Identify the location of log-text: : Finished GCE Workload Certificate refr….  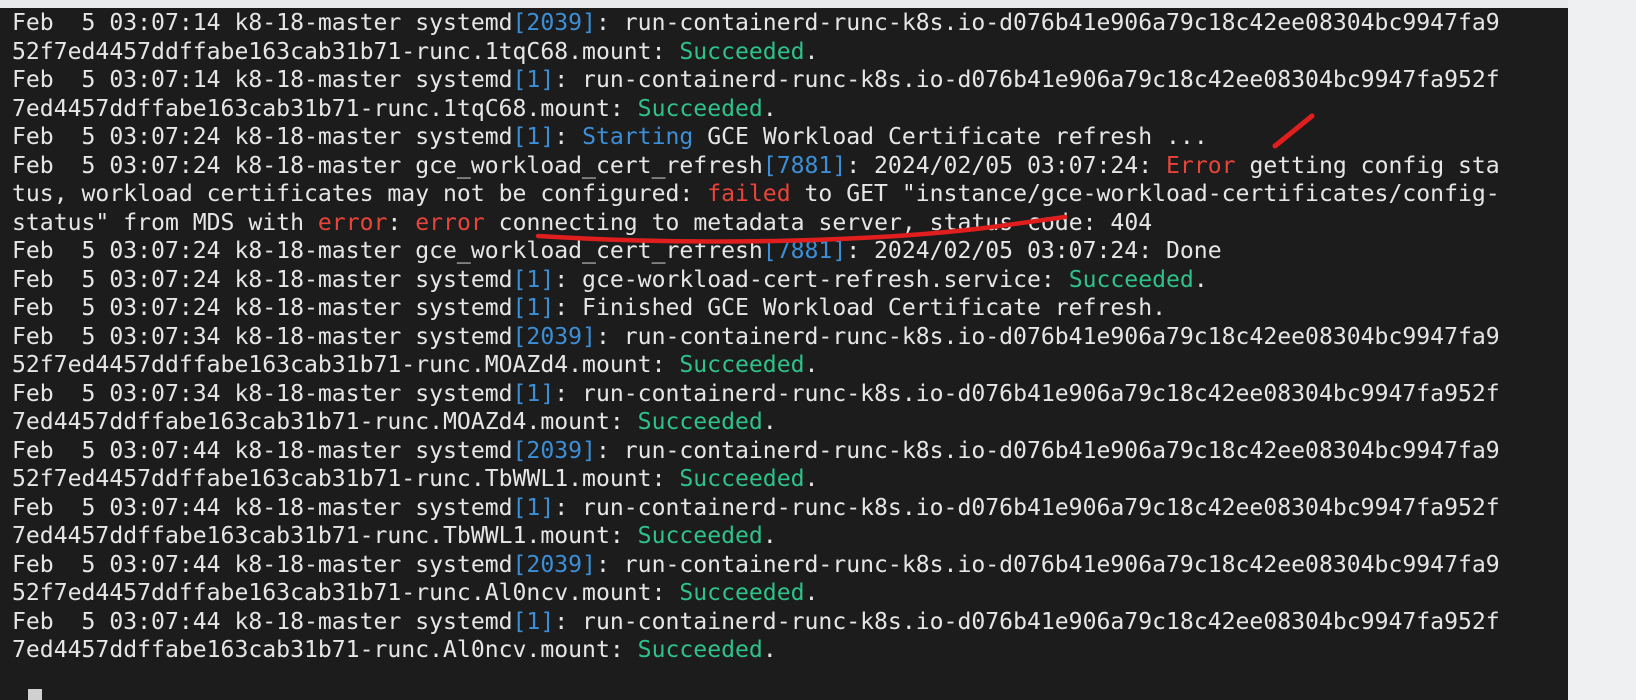
(860, 308).